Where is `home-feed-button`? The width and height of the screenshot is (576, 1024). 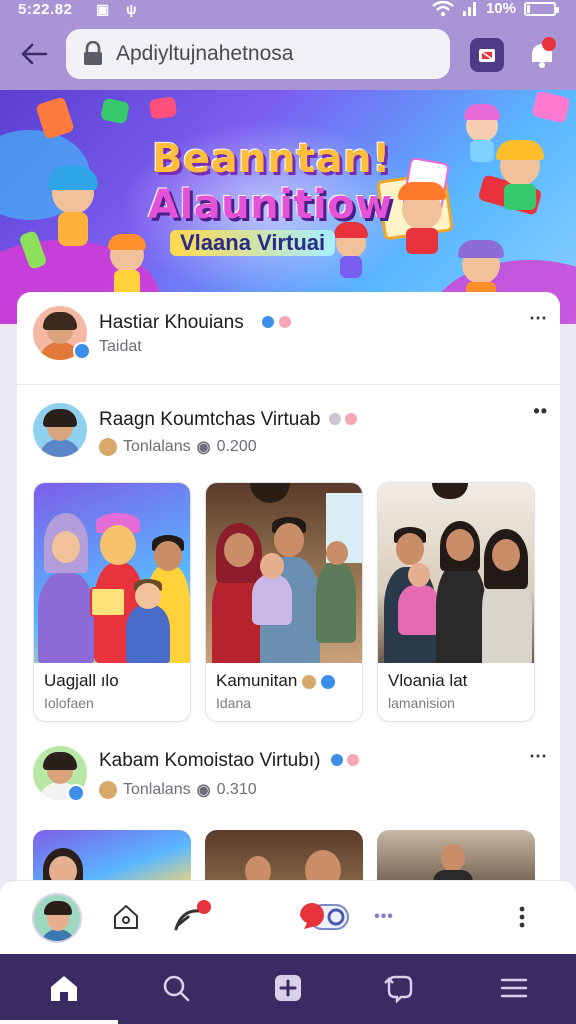
home-feed-button is located at coordinates (126, 917).